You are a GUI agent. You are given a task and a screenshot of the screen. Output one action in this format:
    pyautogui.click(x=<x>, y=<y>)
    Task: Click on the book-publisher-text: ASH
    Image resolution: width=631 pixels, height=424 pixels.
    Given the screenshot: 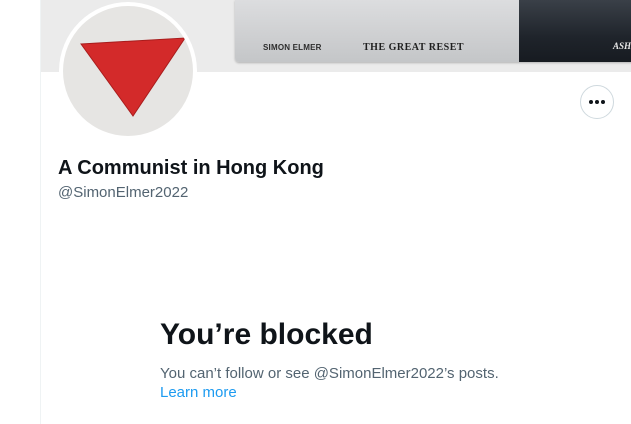 What is the action you would take?
    pyautogui.click(x=621, y=46)
    